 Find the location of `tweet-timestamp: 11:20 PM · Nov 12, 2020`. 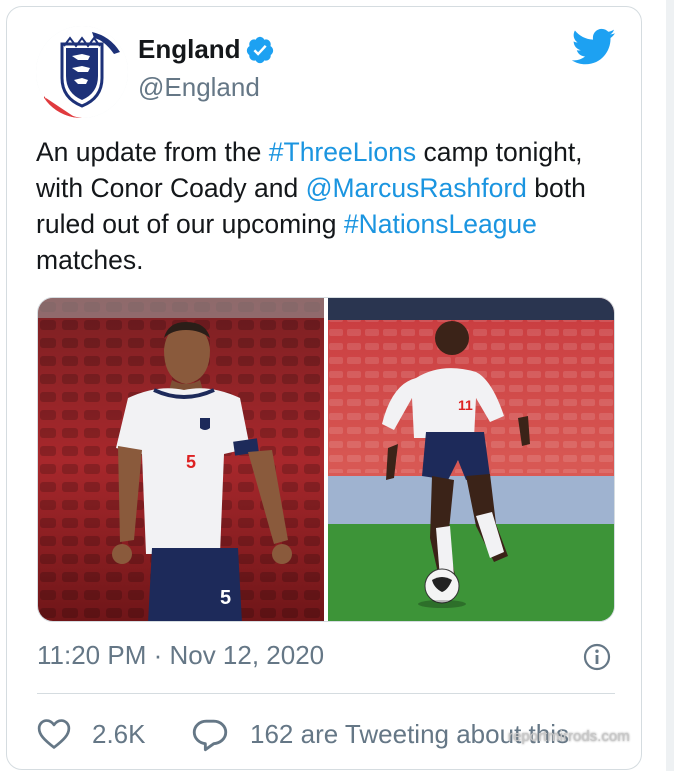

tweet-timestamp: 11:20 PM · Nov 12, 2020 is located at coordinates (180, 655).